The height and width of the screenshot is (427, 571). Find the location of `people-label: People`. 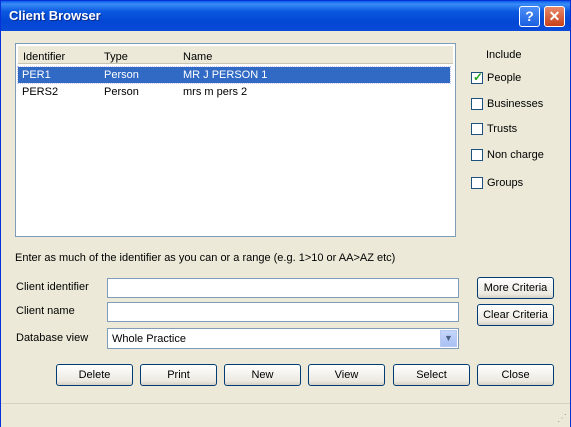

people-label: People is located at coordinates (504, 78).